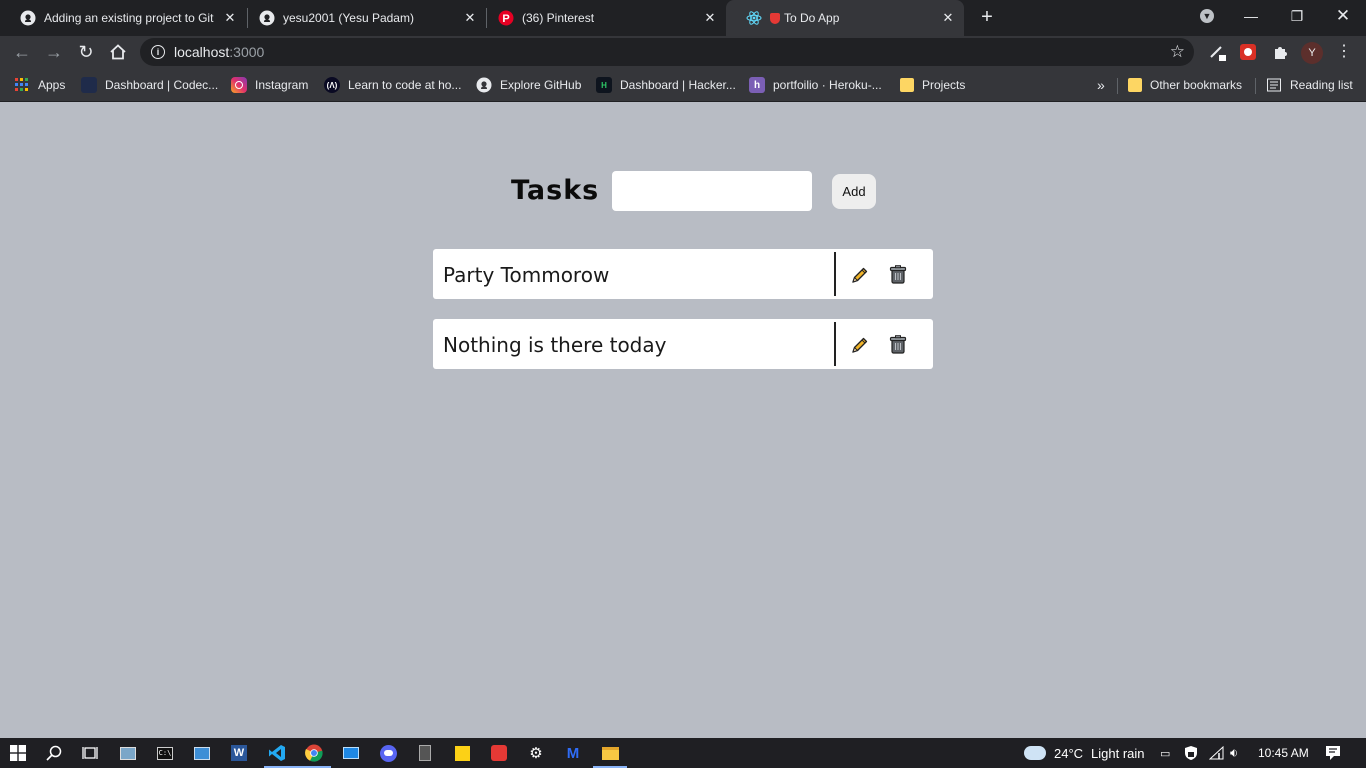  Describe the element at coordinates (462, 753) in the screenshot. I see `sticky-notes-icon` at that location.